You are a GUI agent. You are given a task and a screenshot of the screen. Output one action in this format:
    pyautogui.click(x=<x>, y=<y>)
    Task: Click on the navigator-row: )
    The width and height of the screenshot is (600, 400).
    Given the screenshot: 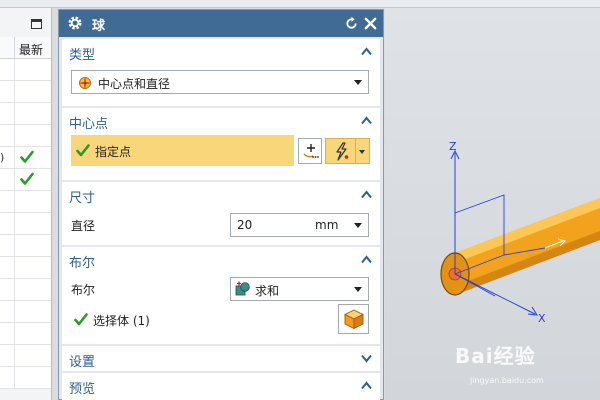 What is the action you would take?
    pyautogui.click(x=25, y=158)
    